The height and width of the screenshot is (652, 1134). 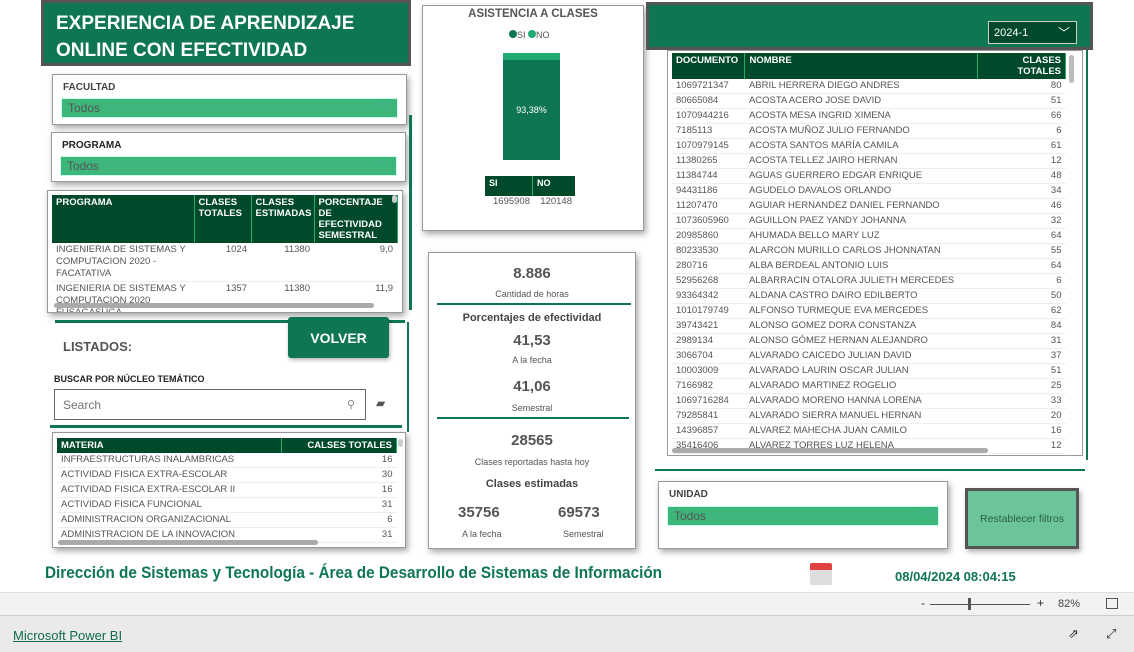 I want to click on column-header: NOMBRE, so click(x=861, y=66).